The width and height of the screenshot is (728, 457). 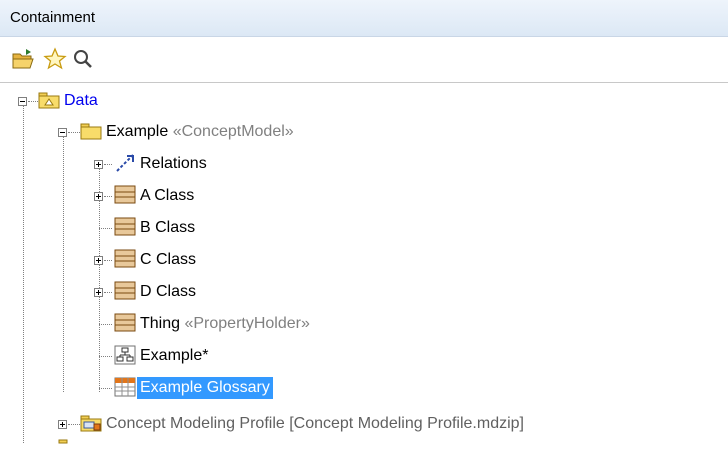 What do you see at coordinates (364, 18) in the screenshot?
I see `panel-titlebar: Containment` at bounding box center [364, 18].